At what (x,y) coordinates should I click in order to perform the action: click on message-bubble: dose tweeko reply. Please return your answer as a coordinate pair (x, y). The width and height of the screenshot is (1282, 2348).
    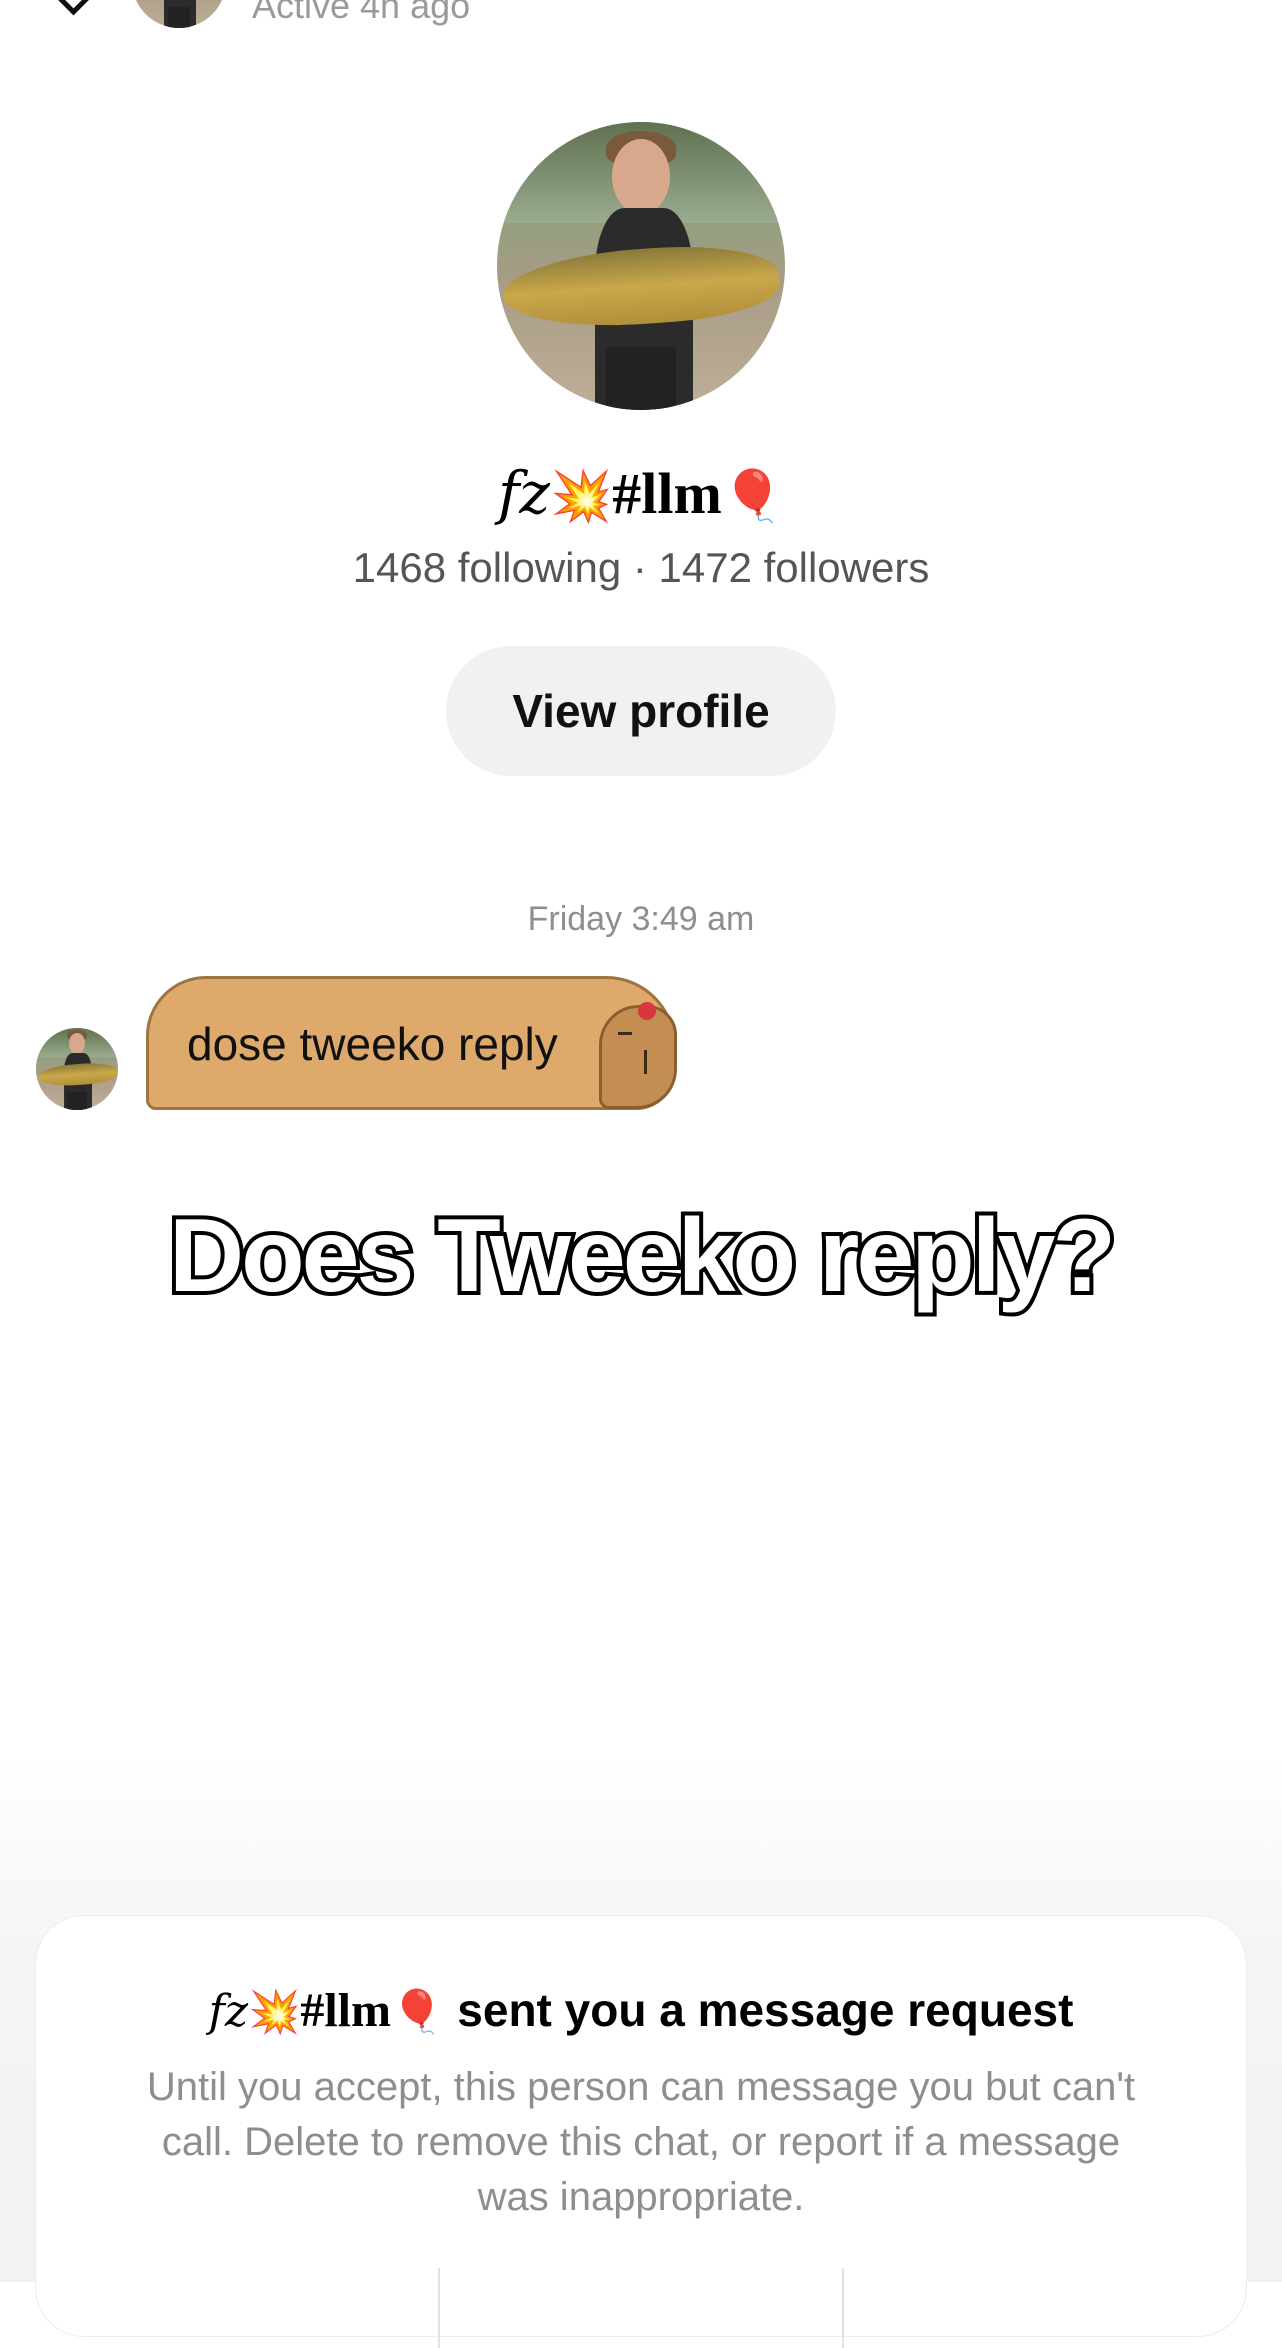
    Looking at the image, I should click on (411, 1043).